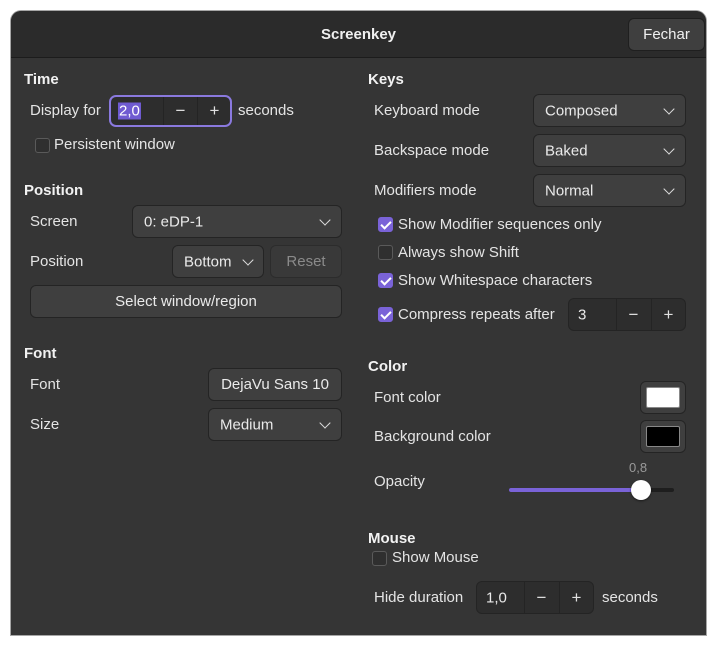 The image size is (717, 647). I want to click on select-region-button: Select window/region, so click(186, 301).